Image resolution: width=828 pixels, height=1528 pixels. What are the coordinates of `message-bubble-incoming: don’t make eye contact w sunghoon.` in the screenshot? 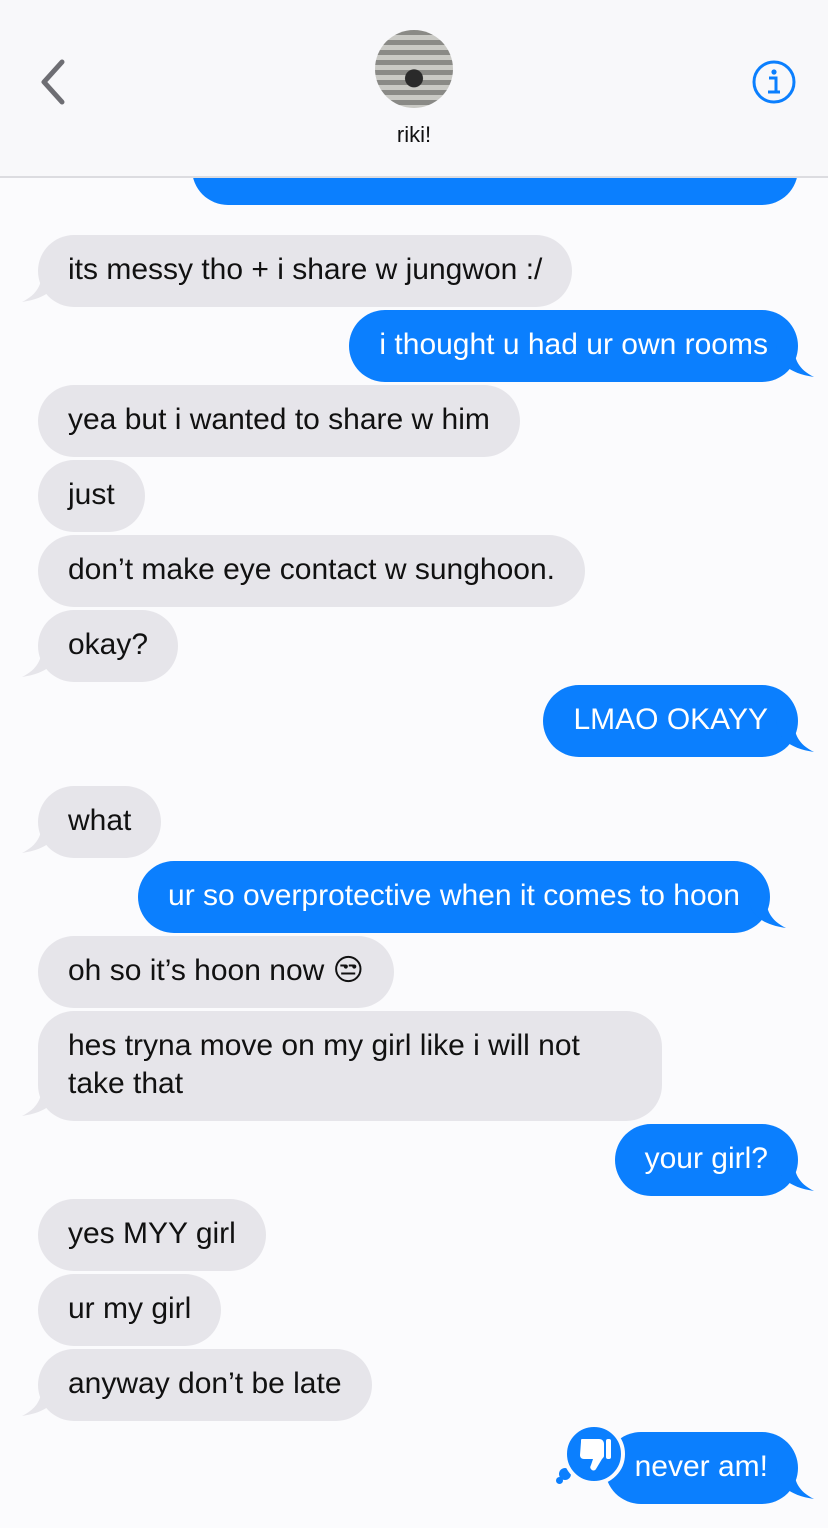 It's located at (311, 571).